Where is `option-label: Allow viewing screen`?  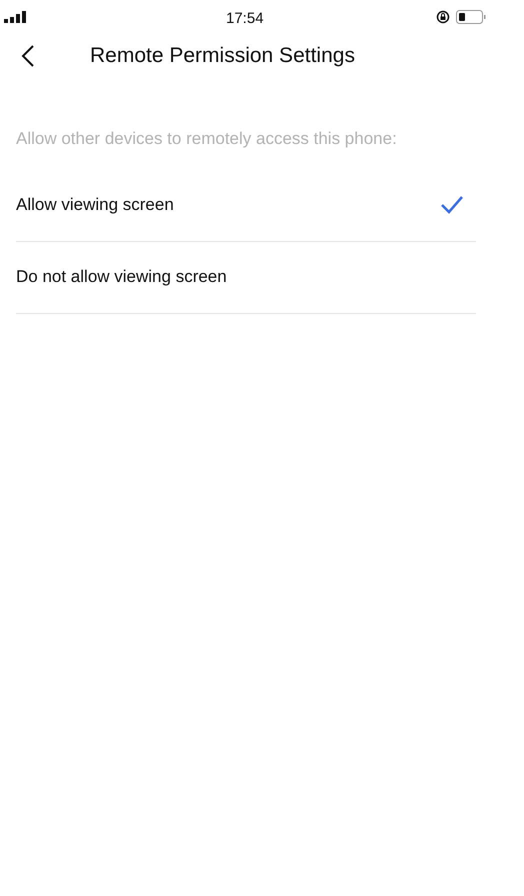 option-label: Allow viewing screen is located at coordinates (95, 205).